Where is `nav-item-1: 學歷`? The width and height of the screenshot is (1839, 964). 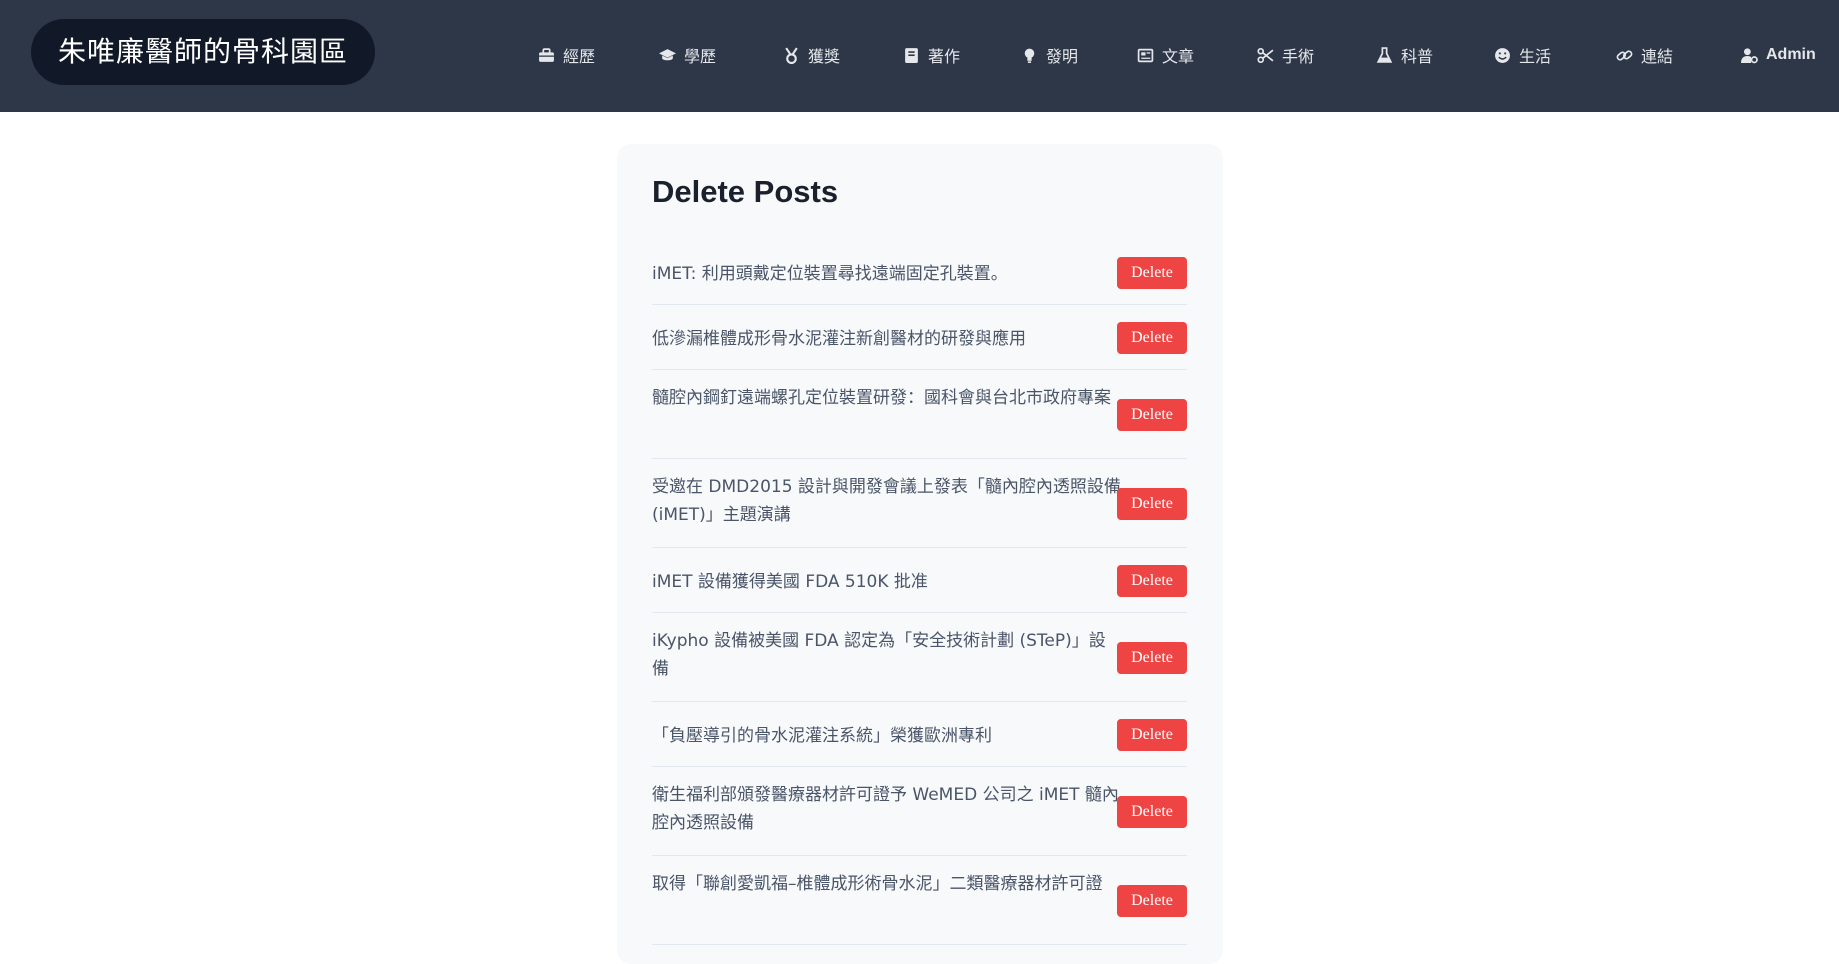 nav-item-1: 學歷 is located at coordinates (687, 55).